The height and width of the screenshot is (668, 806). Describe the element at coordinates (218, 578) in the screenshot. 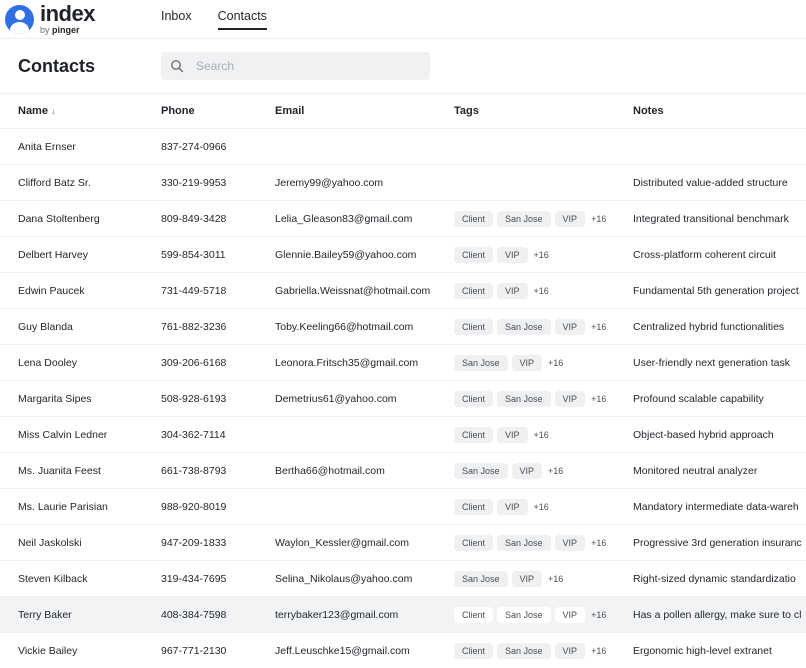

I see `contact-phone: 319-434-7695` at that location.